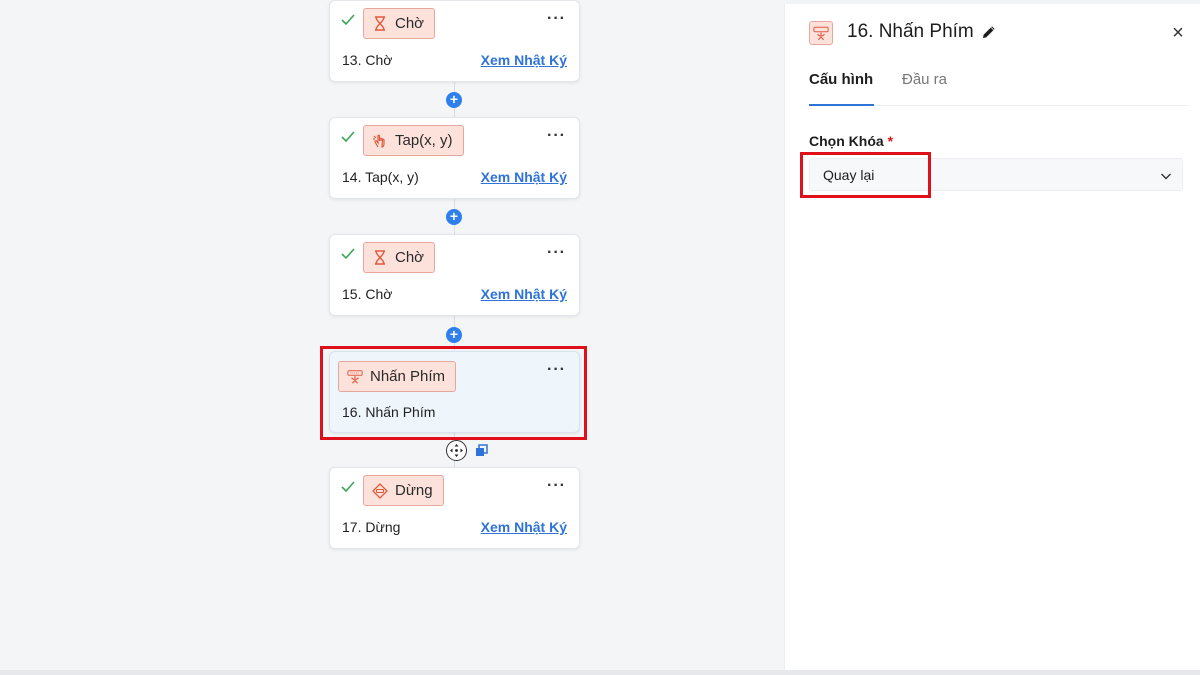 The height and width of the screenshot is (675, 1200). Describe the element at coordinates (600, 672) in the screenshot. I see `bottom-divider` at that location.